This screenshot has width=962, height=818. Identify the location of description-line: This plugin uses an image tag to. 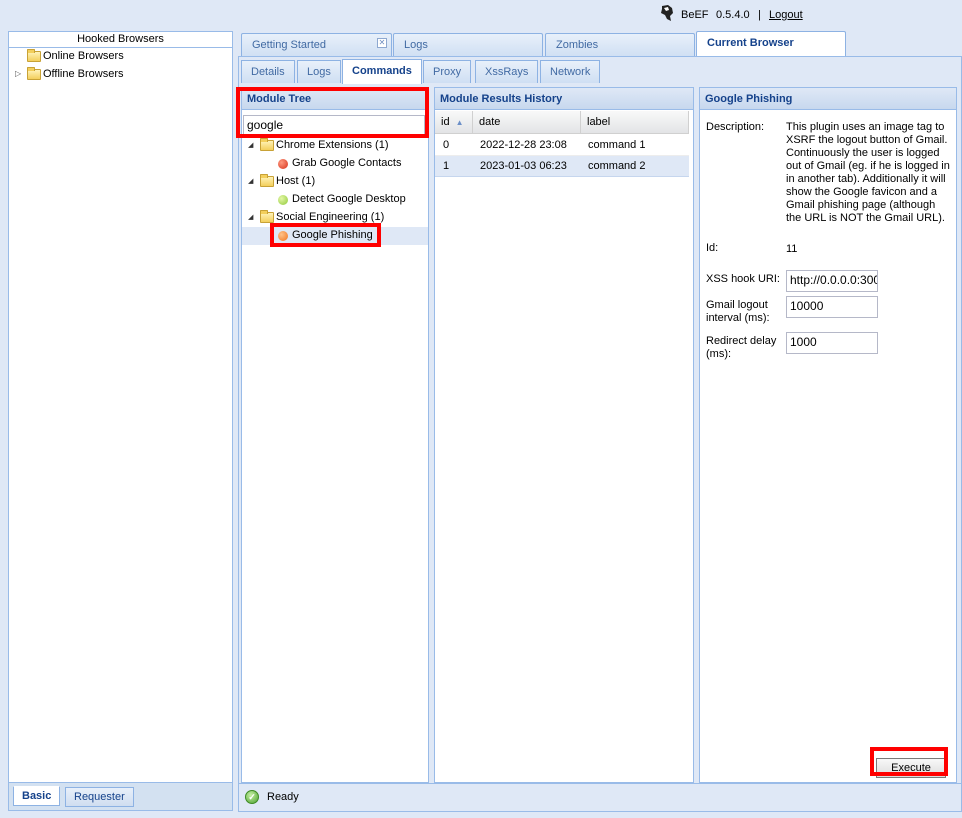
(865, 127).